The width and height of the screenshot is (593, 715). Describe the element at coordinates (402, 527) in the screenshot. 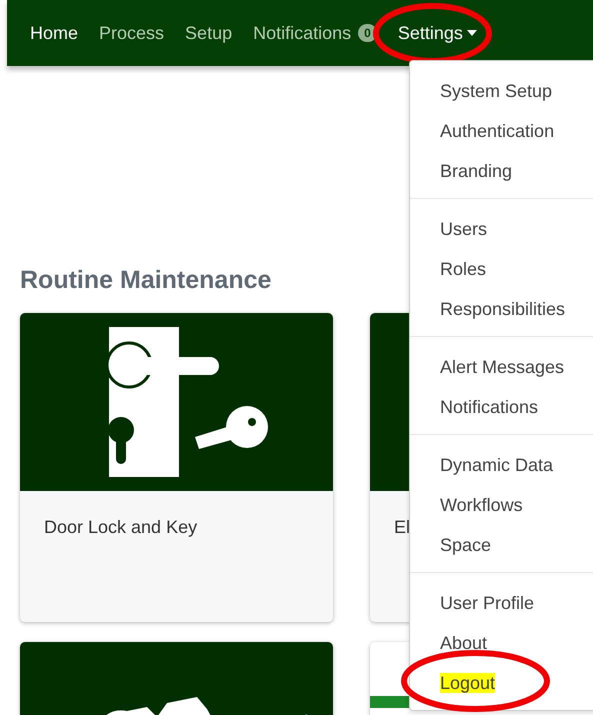

I see `card-title: El` at that location.